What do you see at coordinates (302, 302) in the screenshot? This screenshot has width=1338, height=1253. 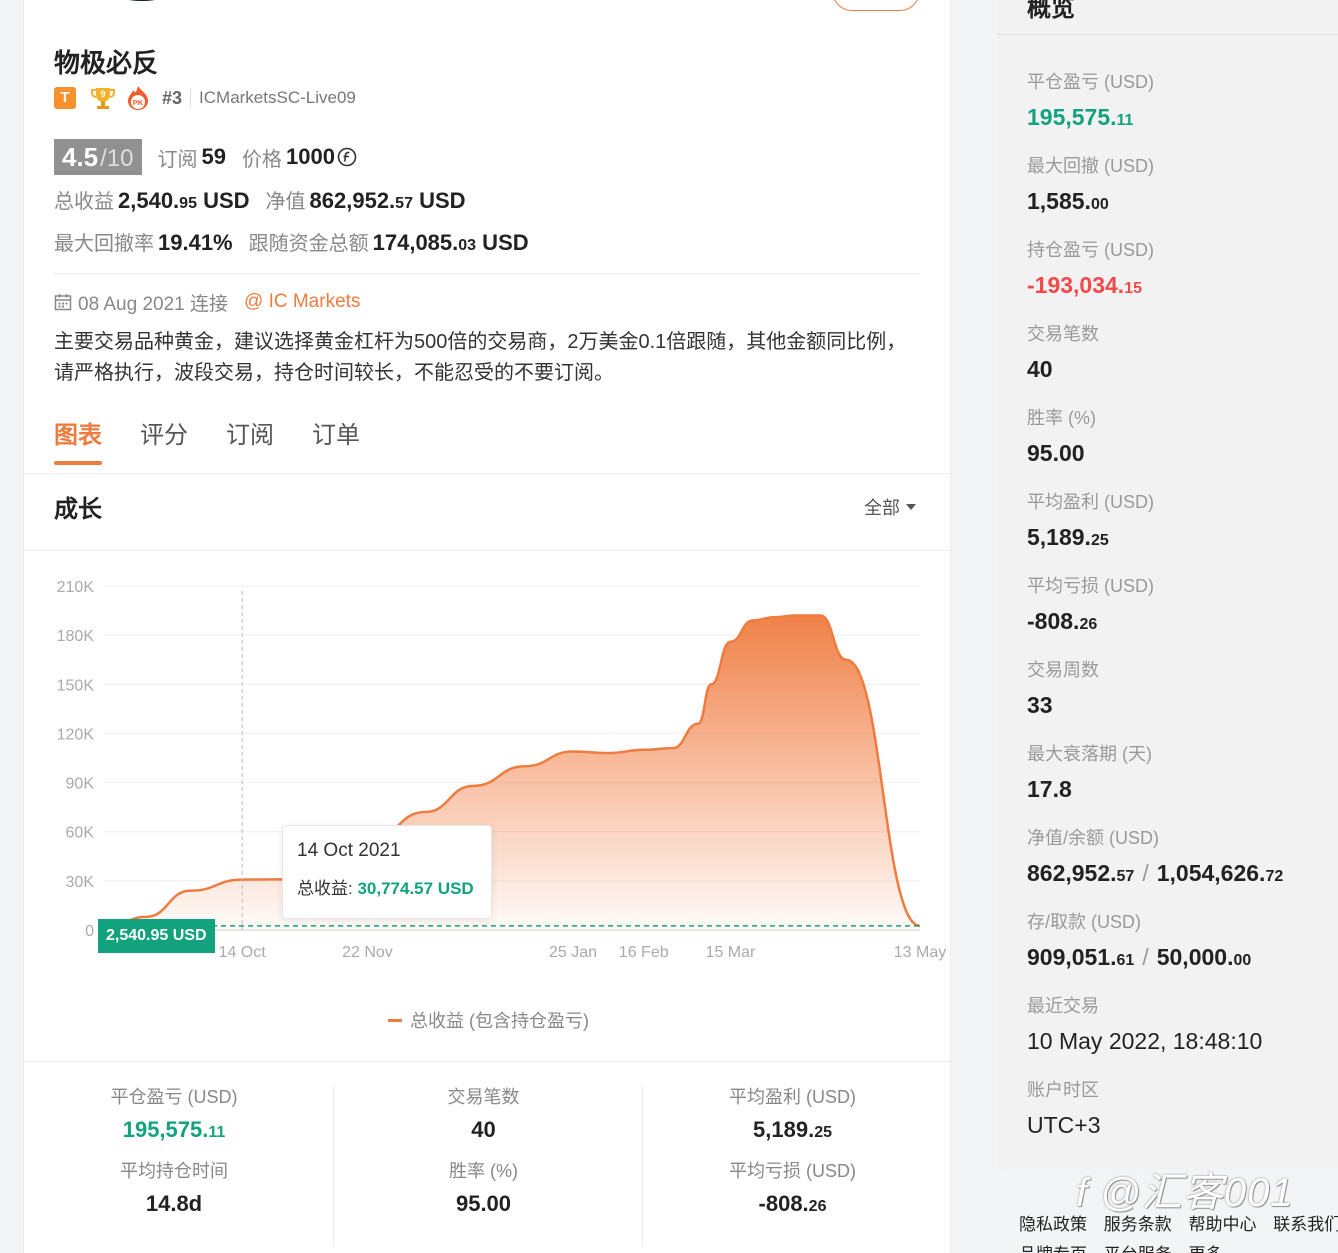 I see `broker-link: @ IC Markets` at bounding box center [302, 302].